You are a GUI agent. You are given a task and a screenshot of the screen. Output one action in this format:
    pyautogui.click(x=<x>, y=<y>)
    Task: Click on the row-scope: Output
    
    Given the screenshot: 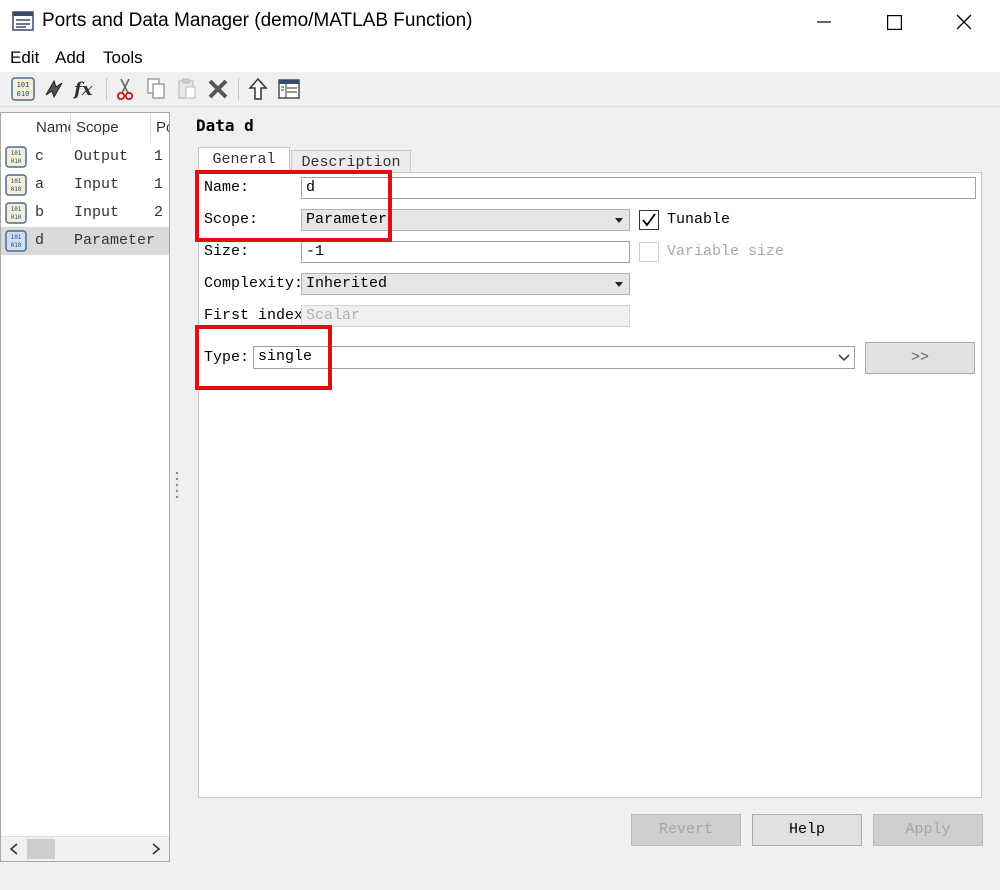 What is the action you would take?
    pyautogui.click(x=101, y=156)
    